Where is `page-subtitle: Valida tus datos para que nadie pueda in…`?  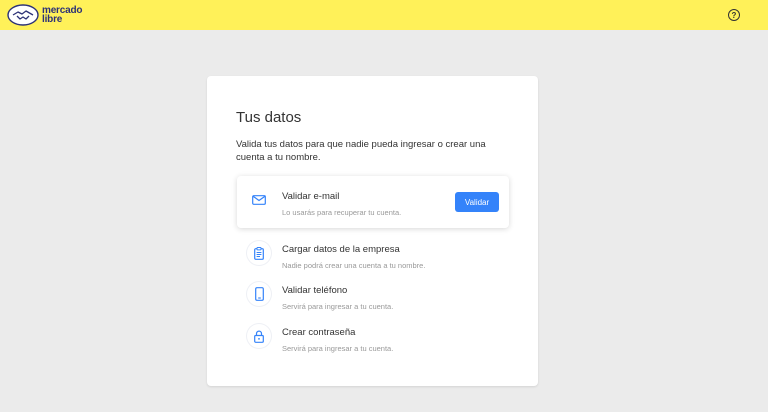
page-subtitle: Valida tus datos para que nadie pueda in… is located at coordinates (361, 151).